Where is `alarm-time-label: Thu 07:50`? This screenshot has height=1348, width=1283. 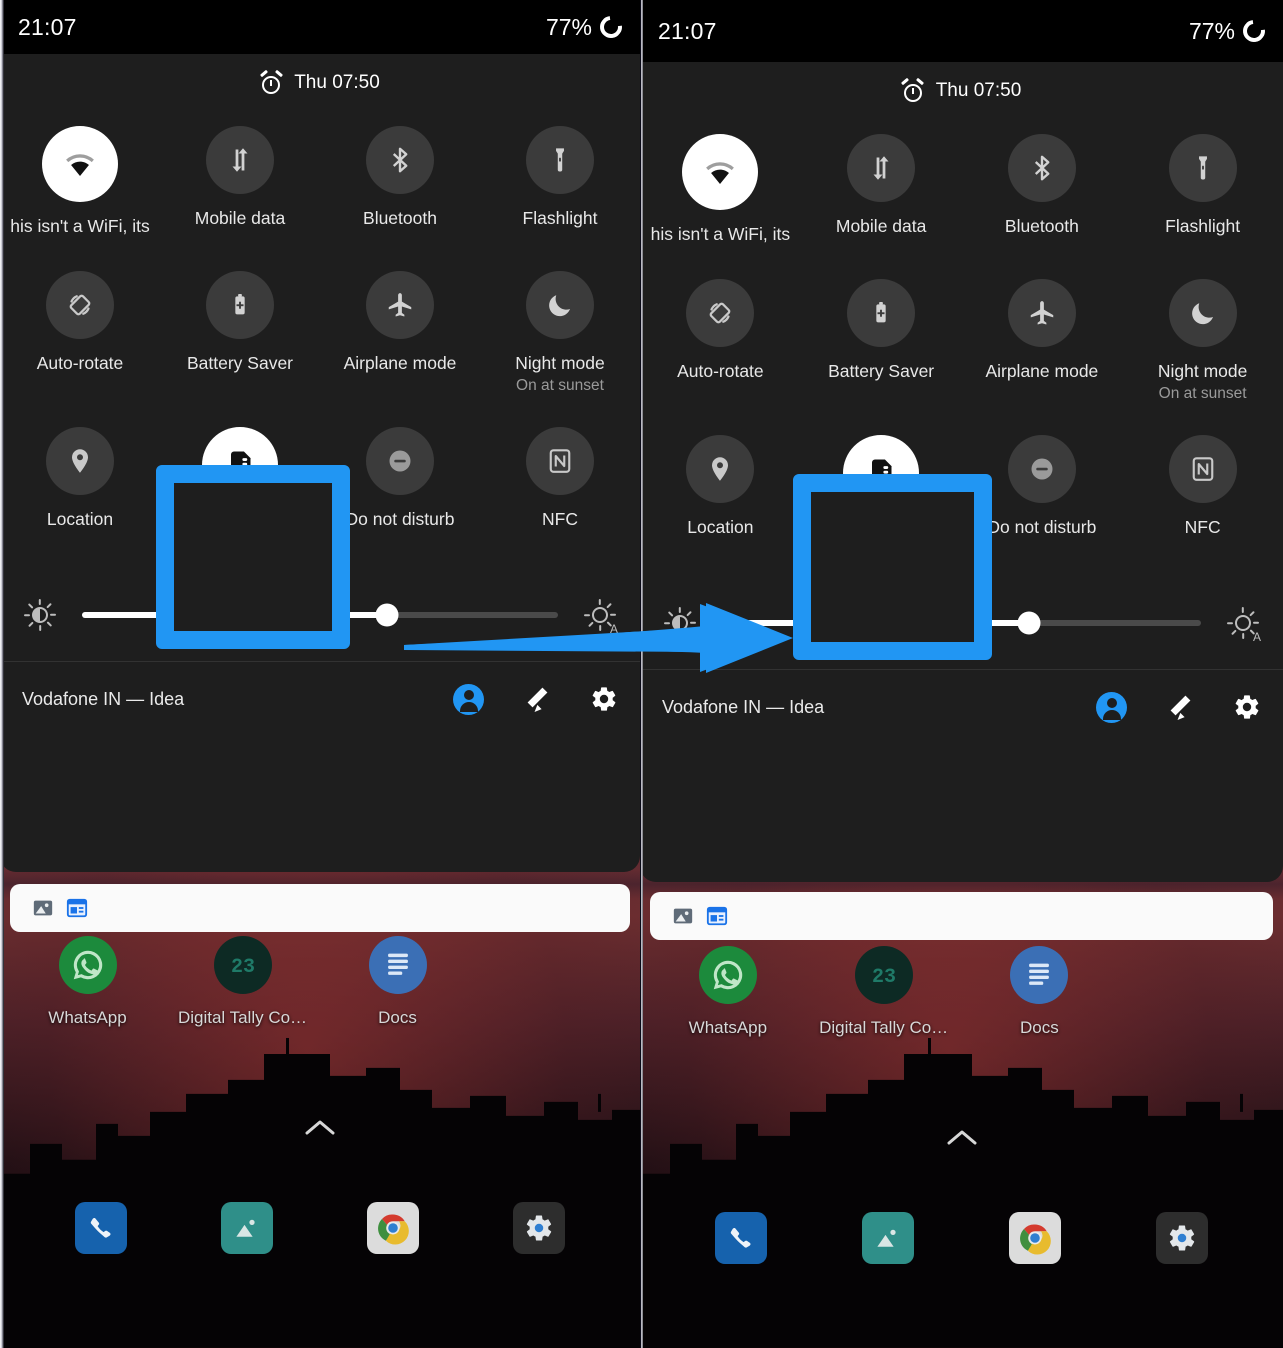
alarm-time-label: Thu 07:50 is located at coordinates (337, 82).